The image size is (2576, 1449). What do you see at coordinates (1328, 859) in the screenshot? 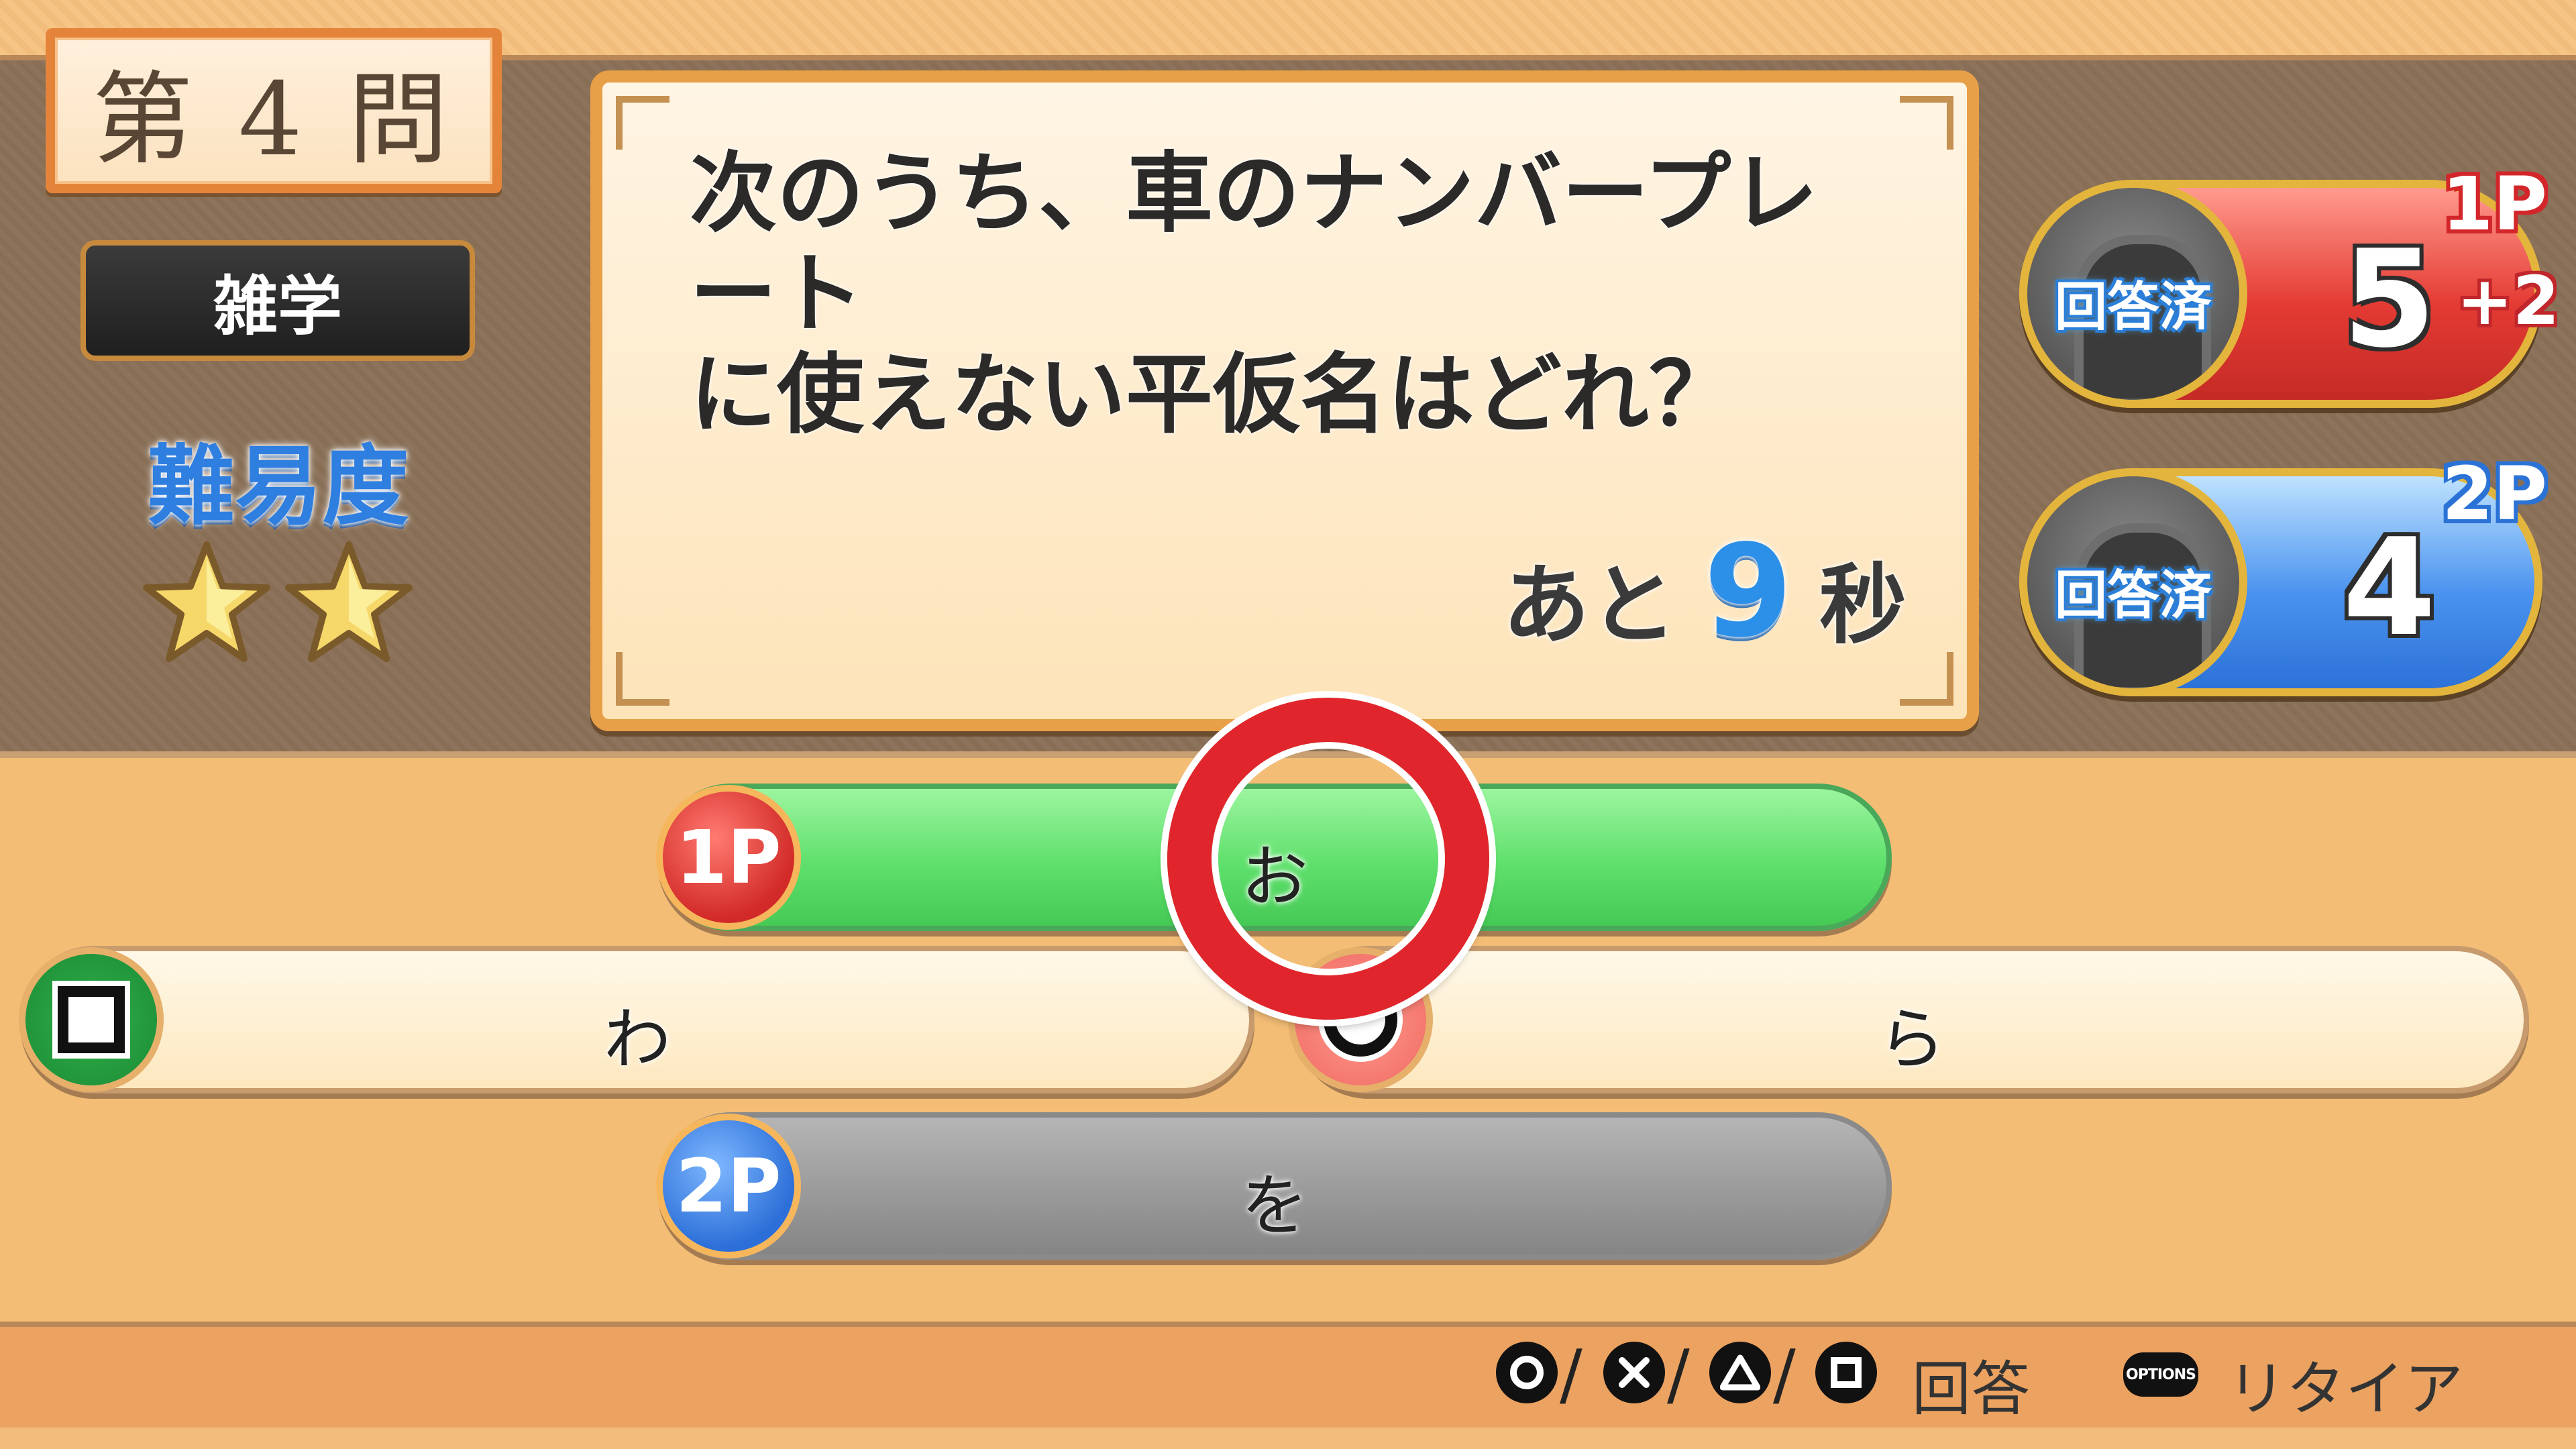
I see `correct-answer-ring-icon` at bounding box center [1328, 859].